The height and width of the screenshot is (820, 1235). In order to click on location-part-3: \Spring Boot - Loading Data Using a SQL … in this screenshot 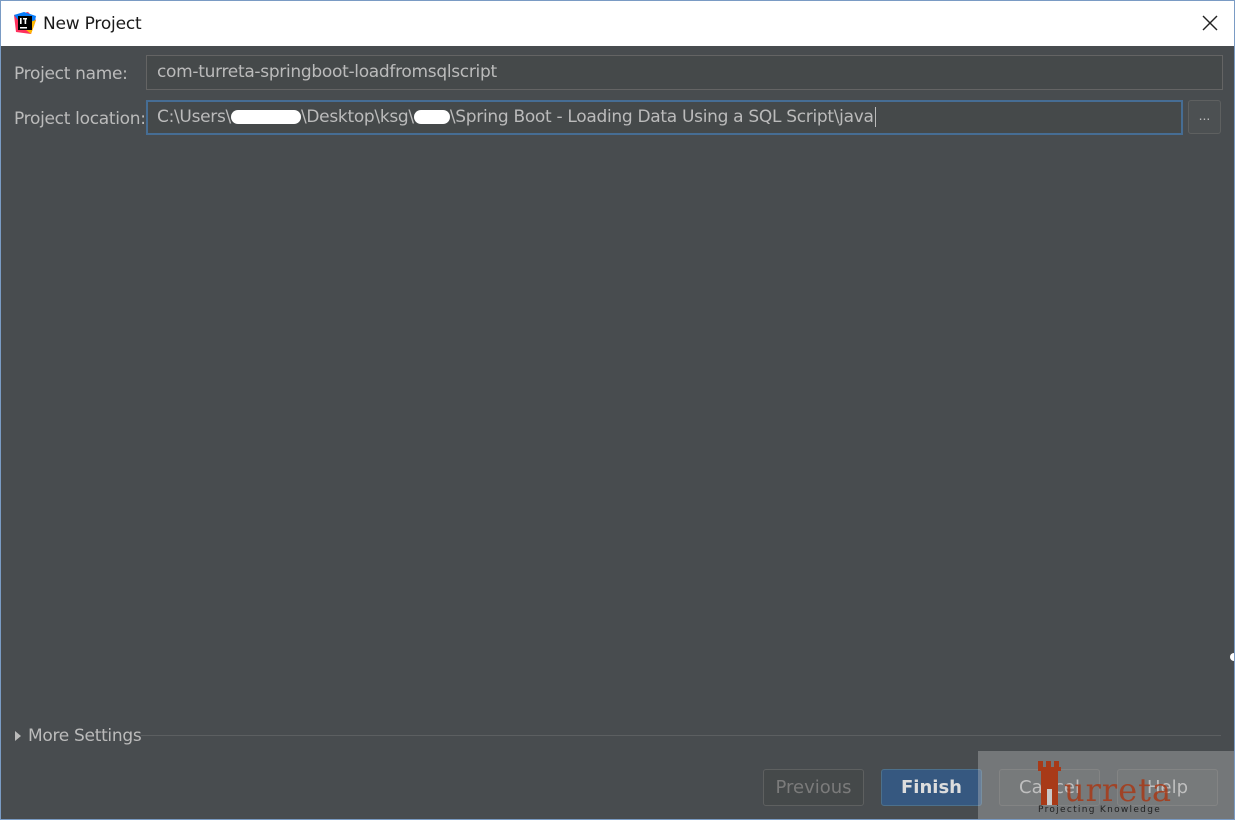, I will do `click(661, 117)`.